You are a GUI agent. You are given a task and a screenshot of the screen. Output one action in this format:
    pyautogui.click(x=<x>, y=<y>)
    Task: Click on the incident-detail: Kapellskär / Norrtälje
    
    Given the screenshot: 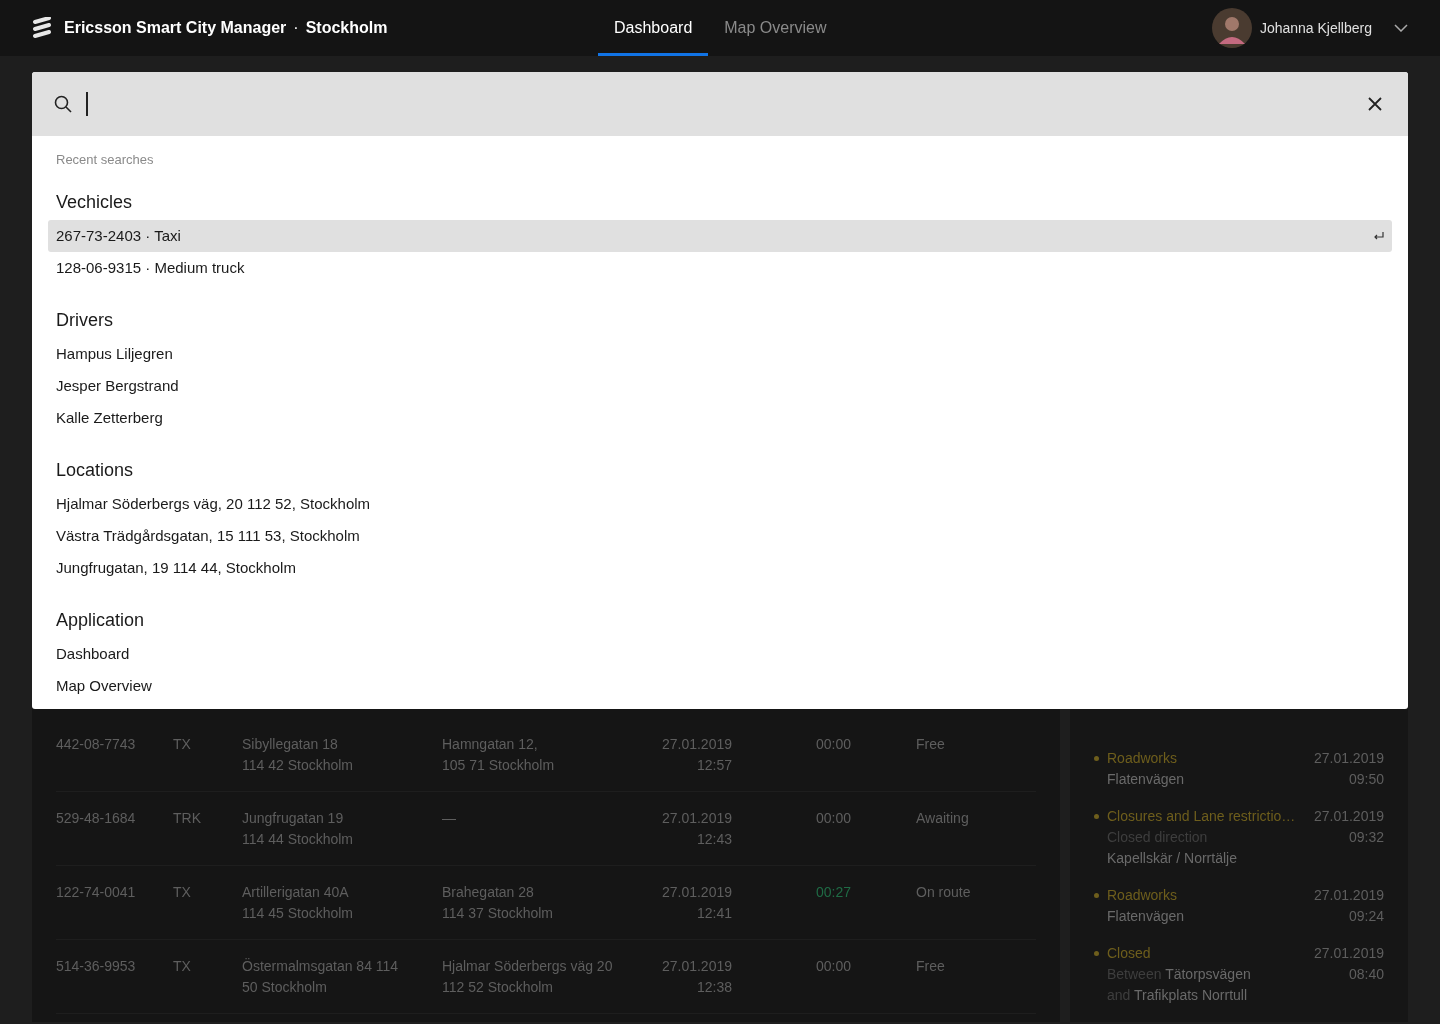 What is the action you would take?
    pyautogui.click(x=1172, y=858)
    